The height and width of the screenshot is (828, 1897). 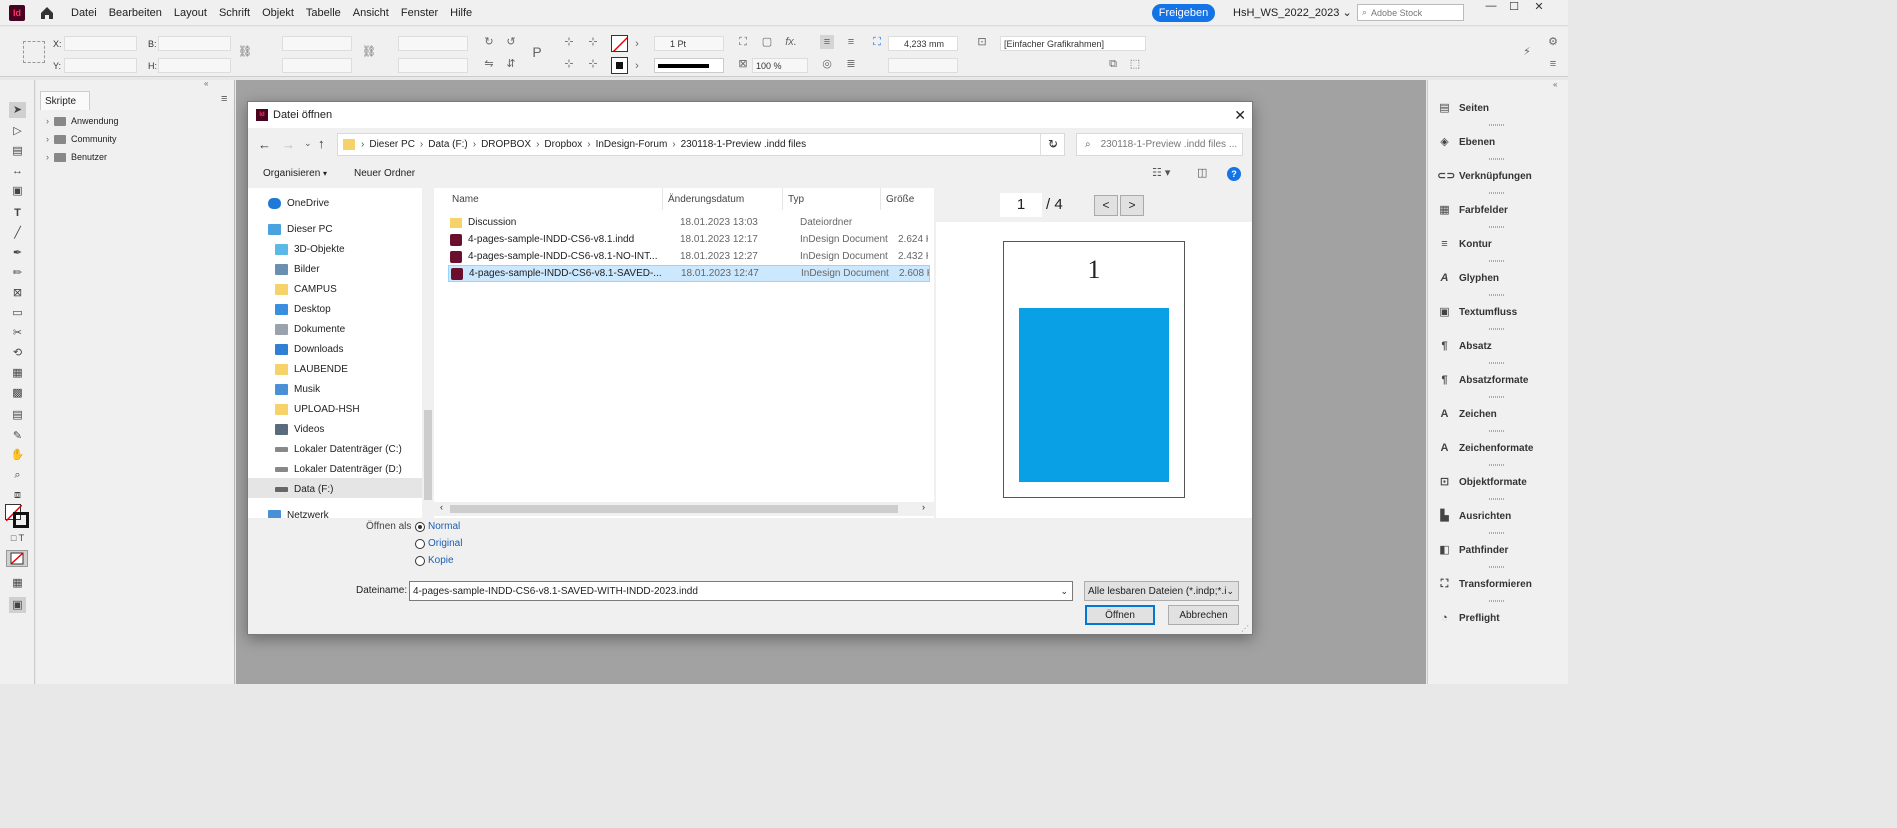 I want to click on formatting-container-icon: □ T, so click(x=17, y=538).